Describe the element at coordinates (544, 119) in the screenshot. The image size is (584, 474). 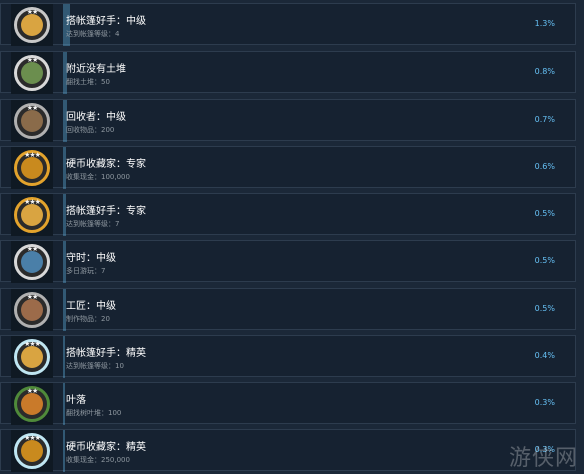
I see `unlock-percent: 0.7%` at that location.